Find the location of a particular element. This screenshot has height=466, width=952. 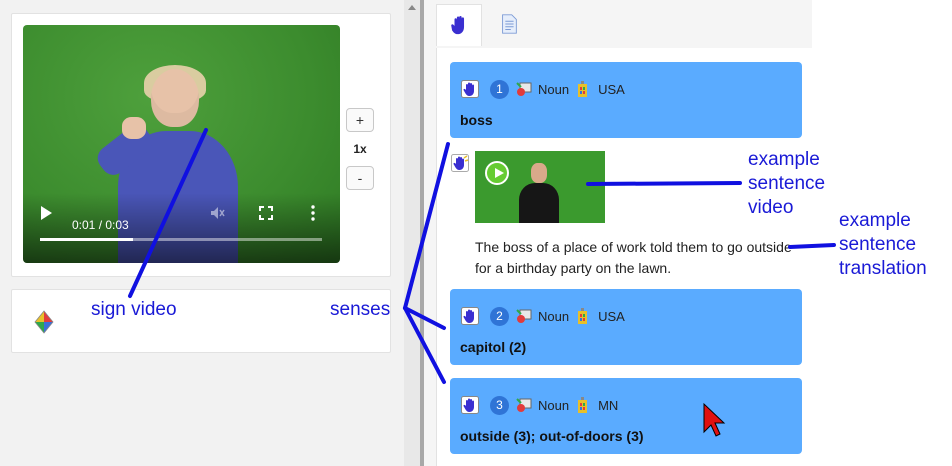

fullscreen-icon is located at coordinates (266, 213).